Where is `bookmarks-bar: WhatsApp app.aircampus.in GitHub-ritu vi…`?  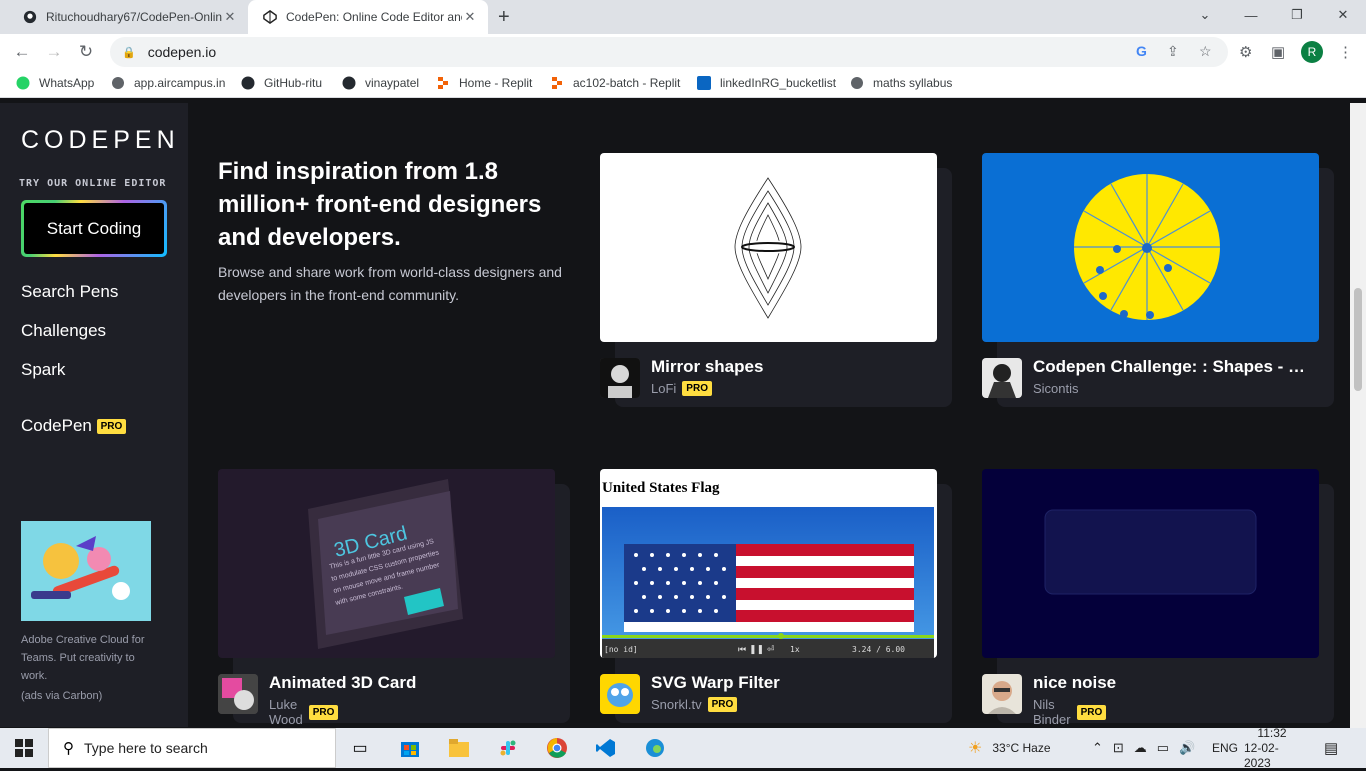 bookmarks-bar: WhatsApp app.aircampus.in GitHub-ritu vi… is located at coordinates (683, 84).